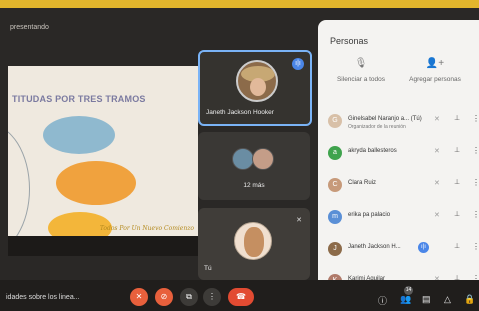 Image resolution: width=479 pixels, height=311 pixels. Describe the element at coordinates (385, 119) in the screenshot. I see `participant-name: Ginelsabel Naranjo a... (Tú)` at that location.